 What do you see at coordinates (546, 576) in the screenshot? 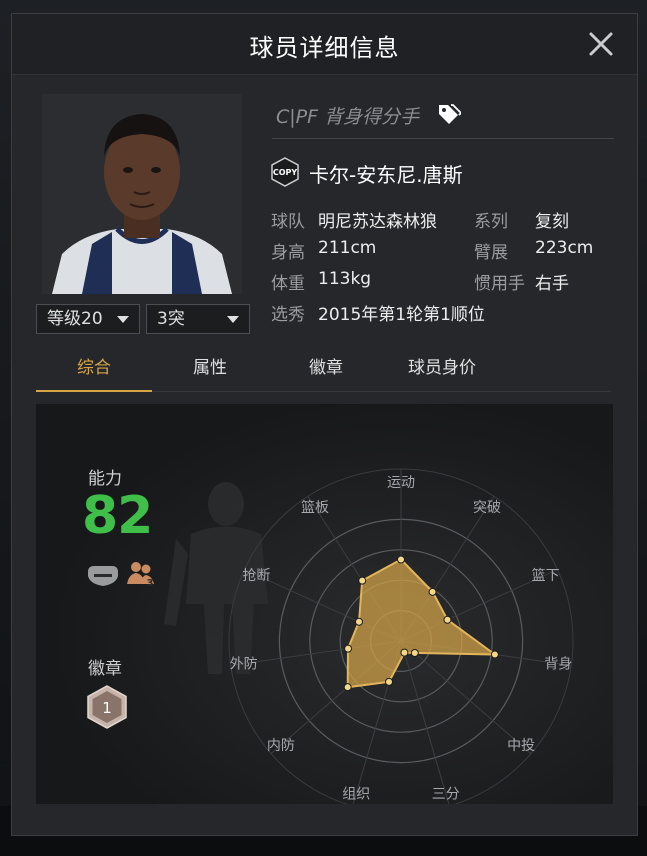
I see `radar-label-2: 篮下` at bounding box center [546, 576].